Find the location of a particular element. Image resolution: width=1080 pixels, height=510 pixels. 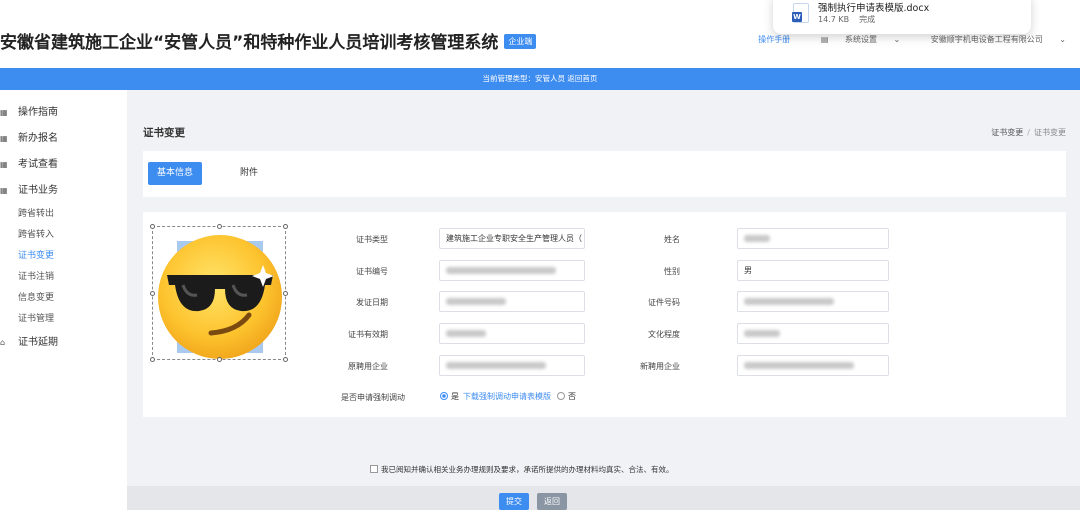

radio-no is located at coordinates (561, 395).